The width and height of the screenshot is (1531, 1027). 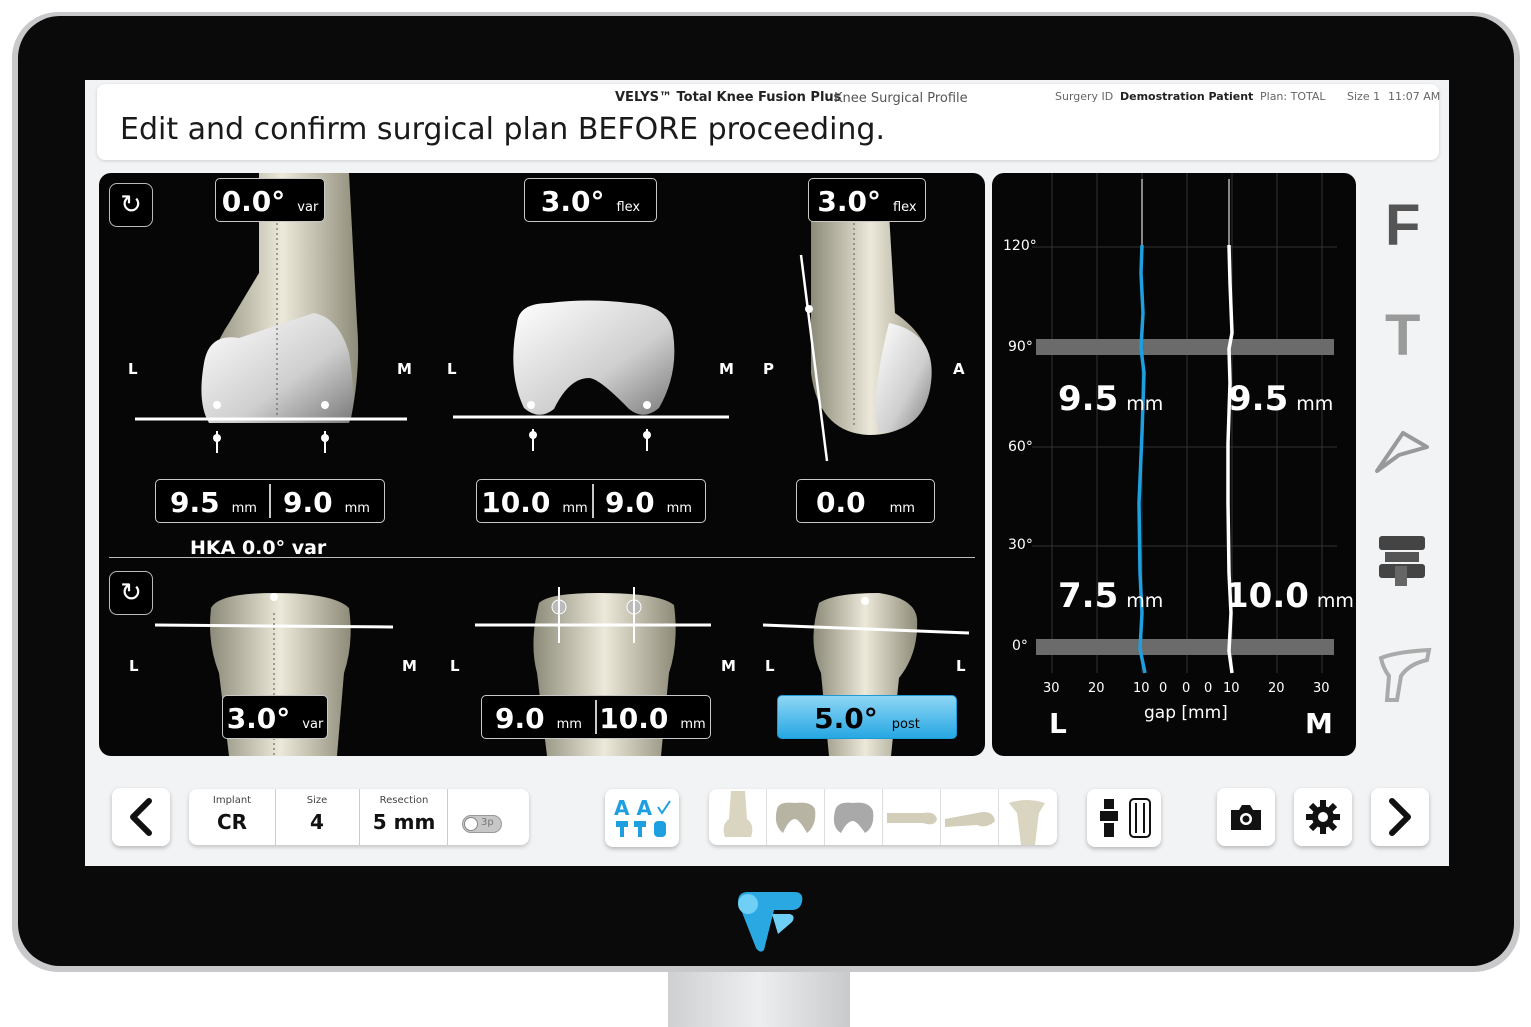 What do you see at coordinates (232, 800) in the screenshot?
I see `implant-label: Implant` at bounding box center [232, 800].